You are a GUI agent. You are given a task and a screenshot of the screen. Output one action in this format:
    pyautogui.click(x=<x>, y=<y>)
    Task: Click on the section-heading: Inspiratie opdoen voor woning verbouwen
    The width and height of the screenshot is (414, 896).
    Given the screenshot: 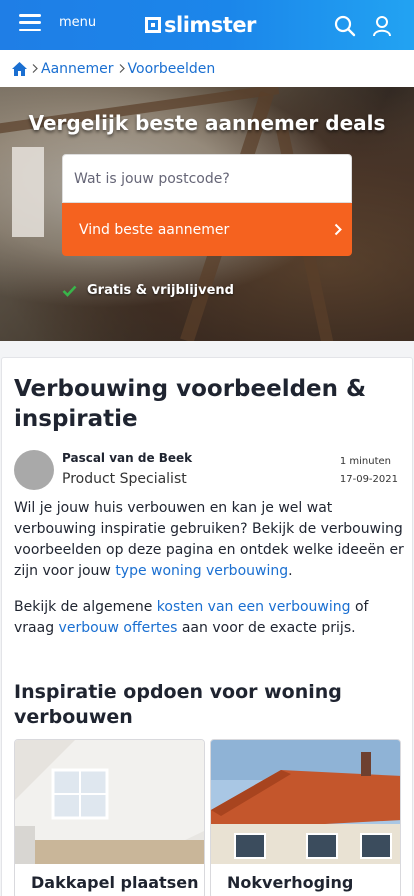 What is the action you would take?
    pyautogui.click(x=178, y=704)
    